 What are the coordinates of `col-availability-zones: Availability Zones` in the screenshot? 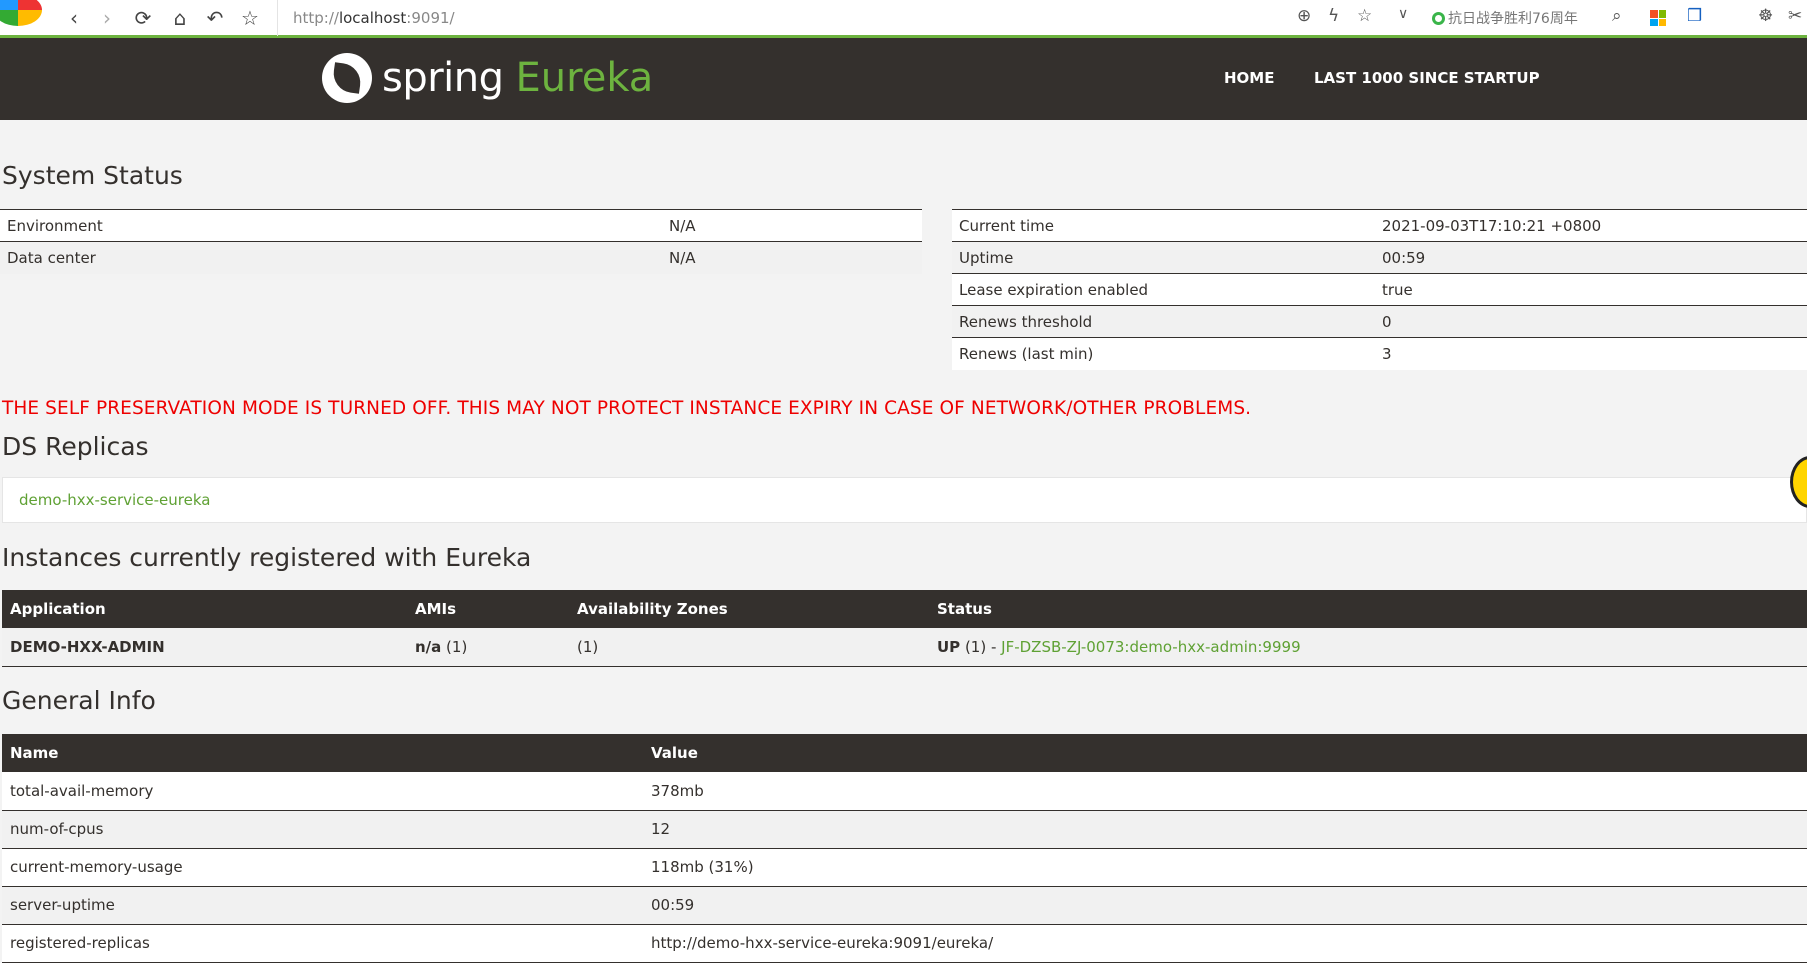 It's located at (749, 609).